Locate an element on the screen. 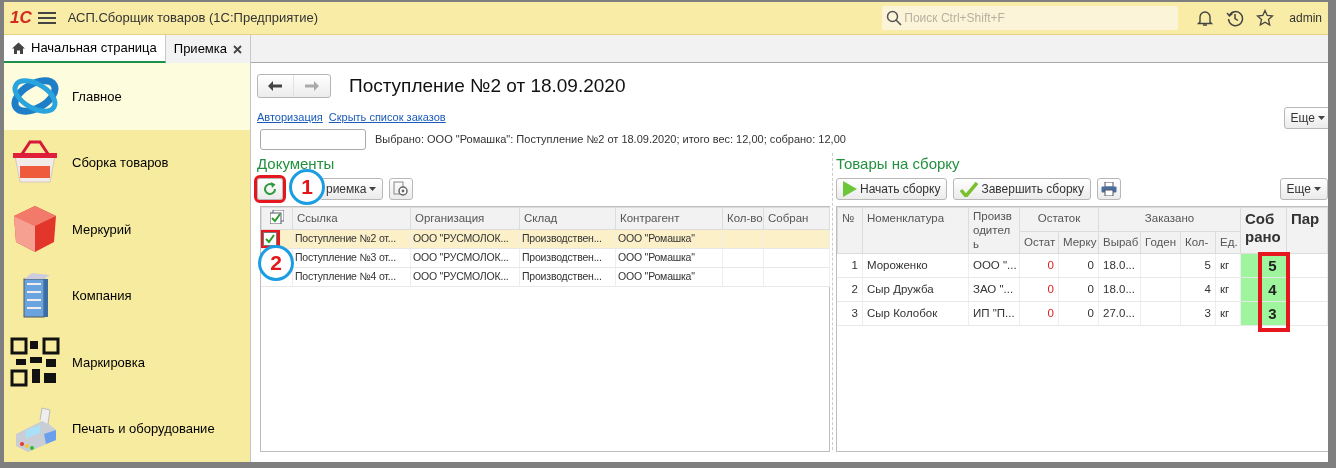  history-icon is located at coordinates (1235, 18).